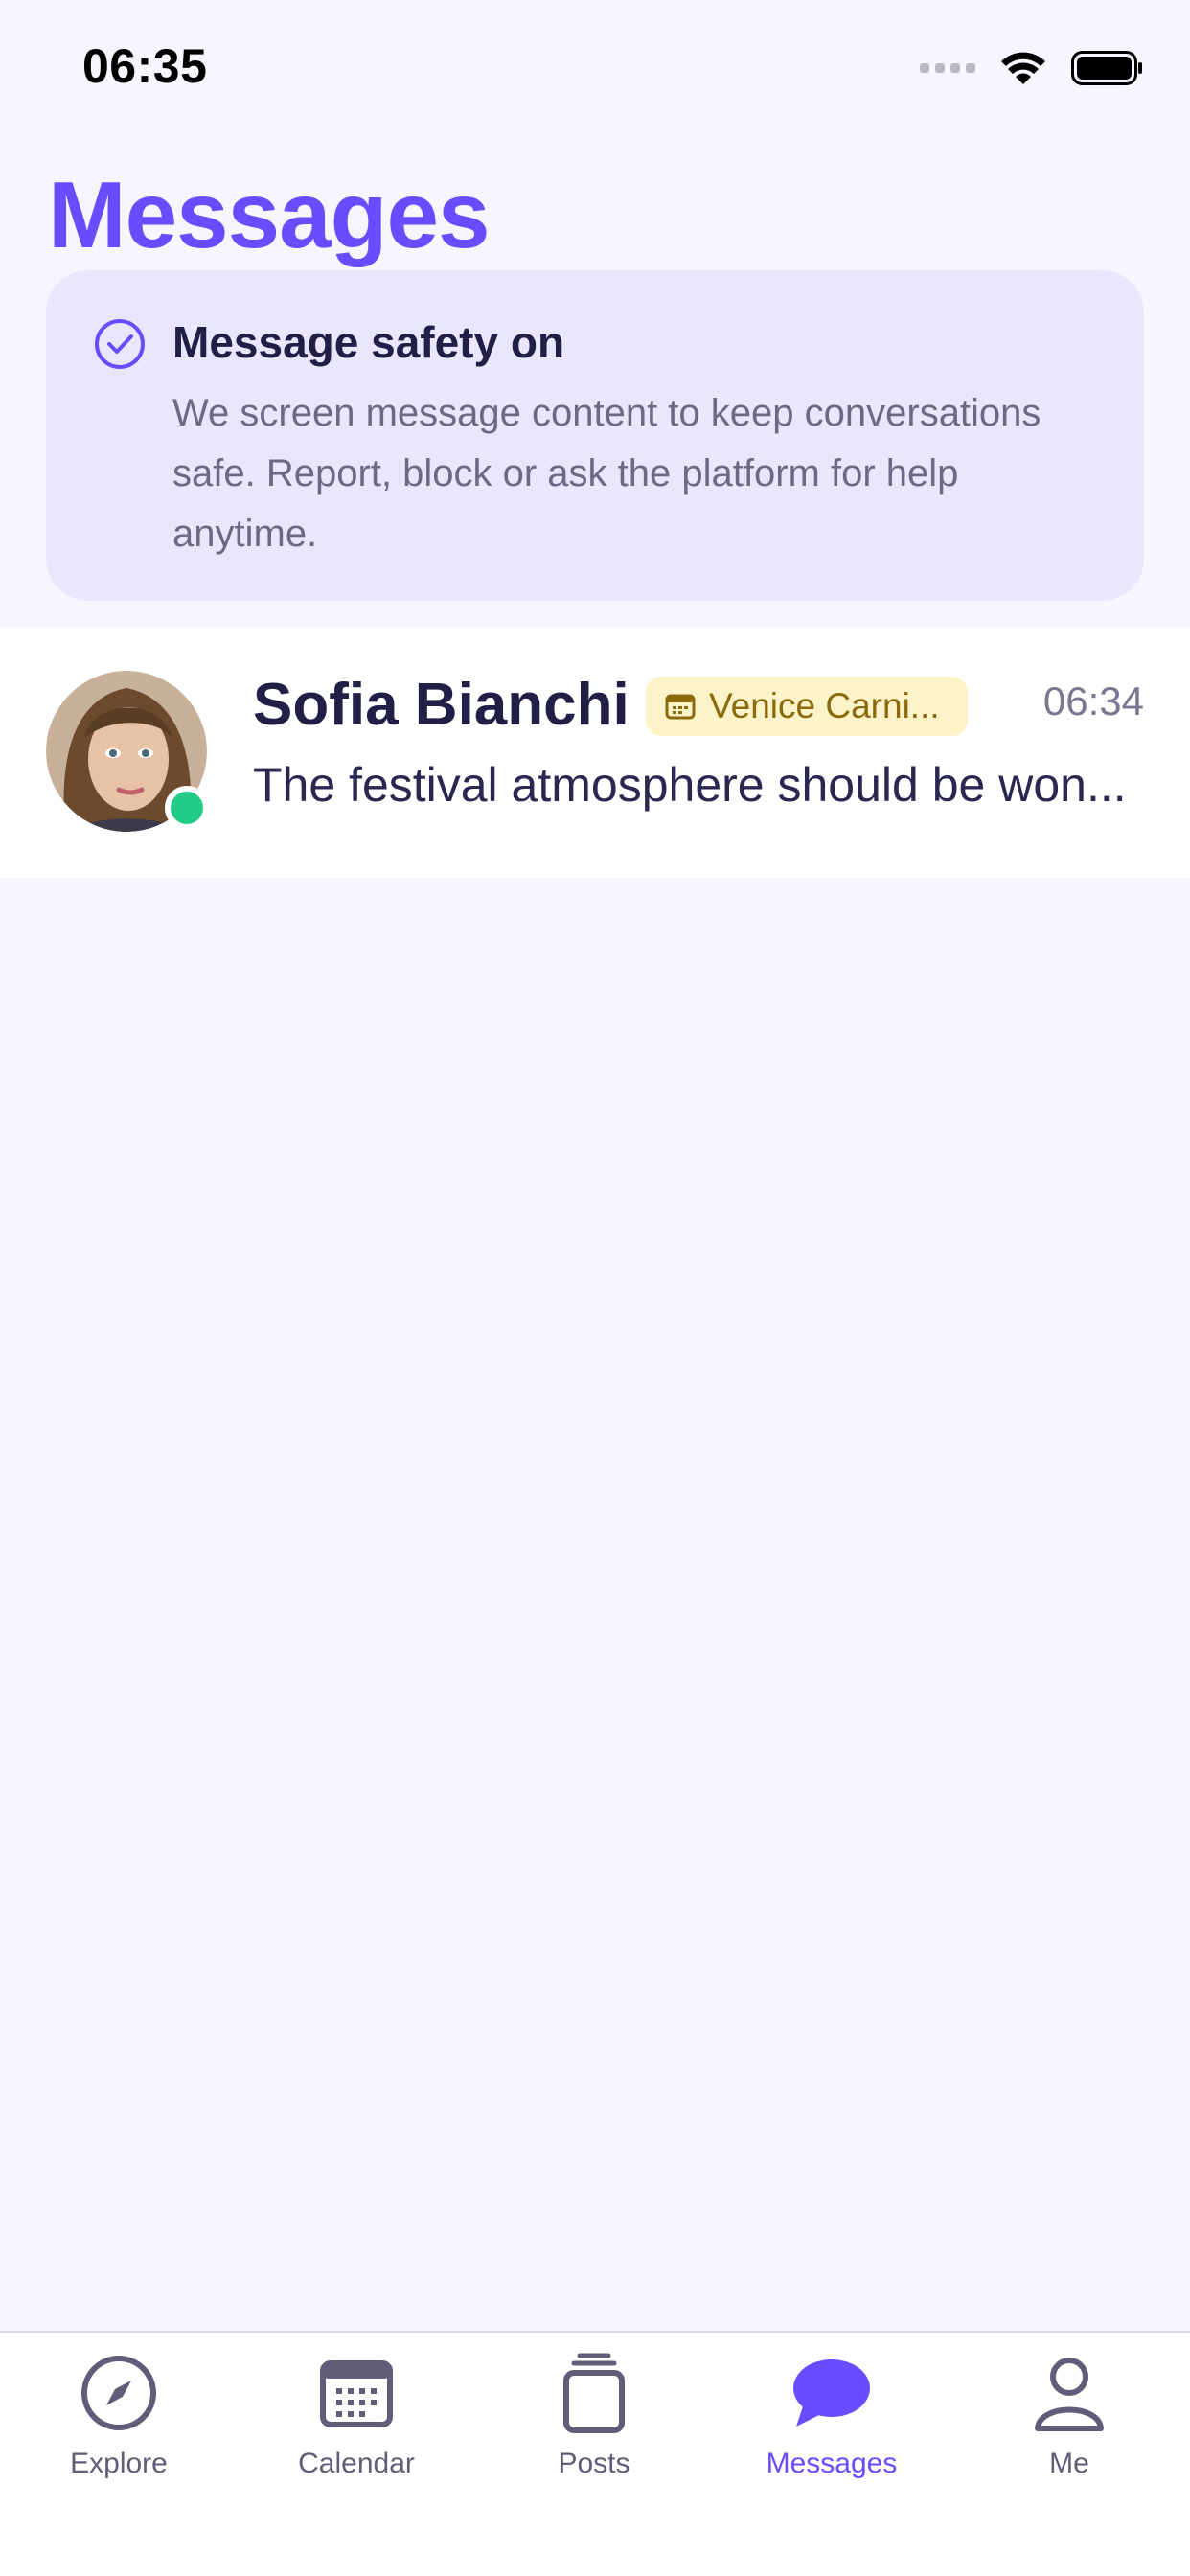  What do you see at coordinates (120, 344) in the screenshot?
I see `check-circle-icon` at bounding box center [120, 344].